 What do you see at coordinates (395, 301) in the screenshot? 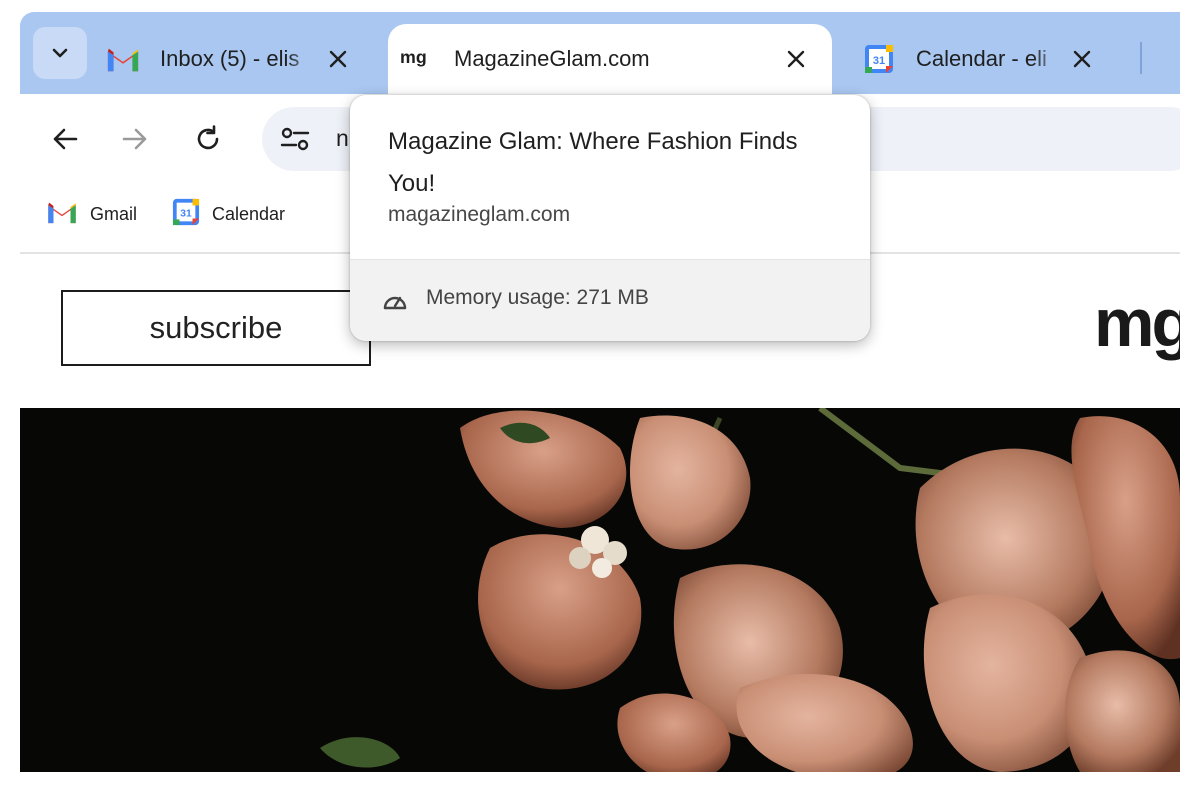
I see `speedometer-icon` at bounding box center [395, 301].